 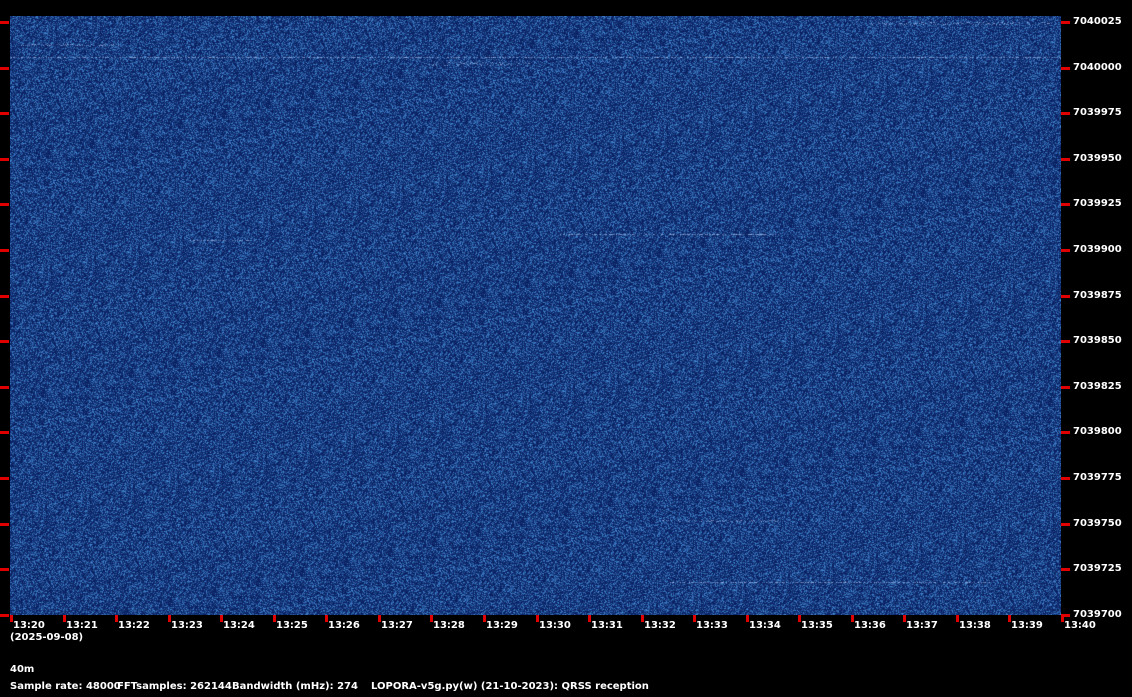 What do you see at coordinates (1097, 203) in the screenshot?
I see `freq-tick-label: 7039925` at bounding box center [1097, 203].